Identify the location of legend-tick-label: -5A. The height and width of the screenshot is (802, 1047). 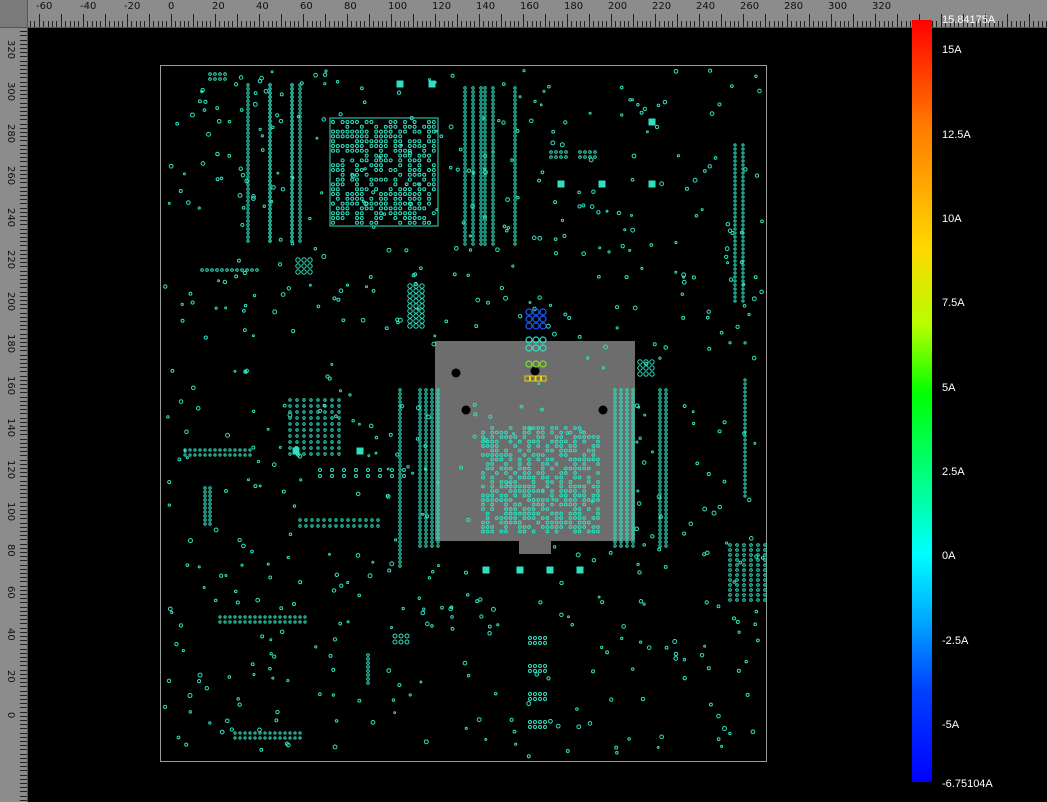
(951, 725).